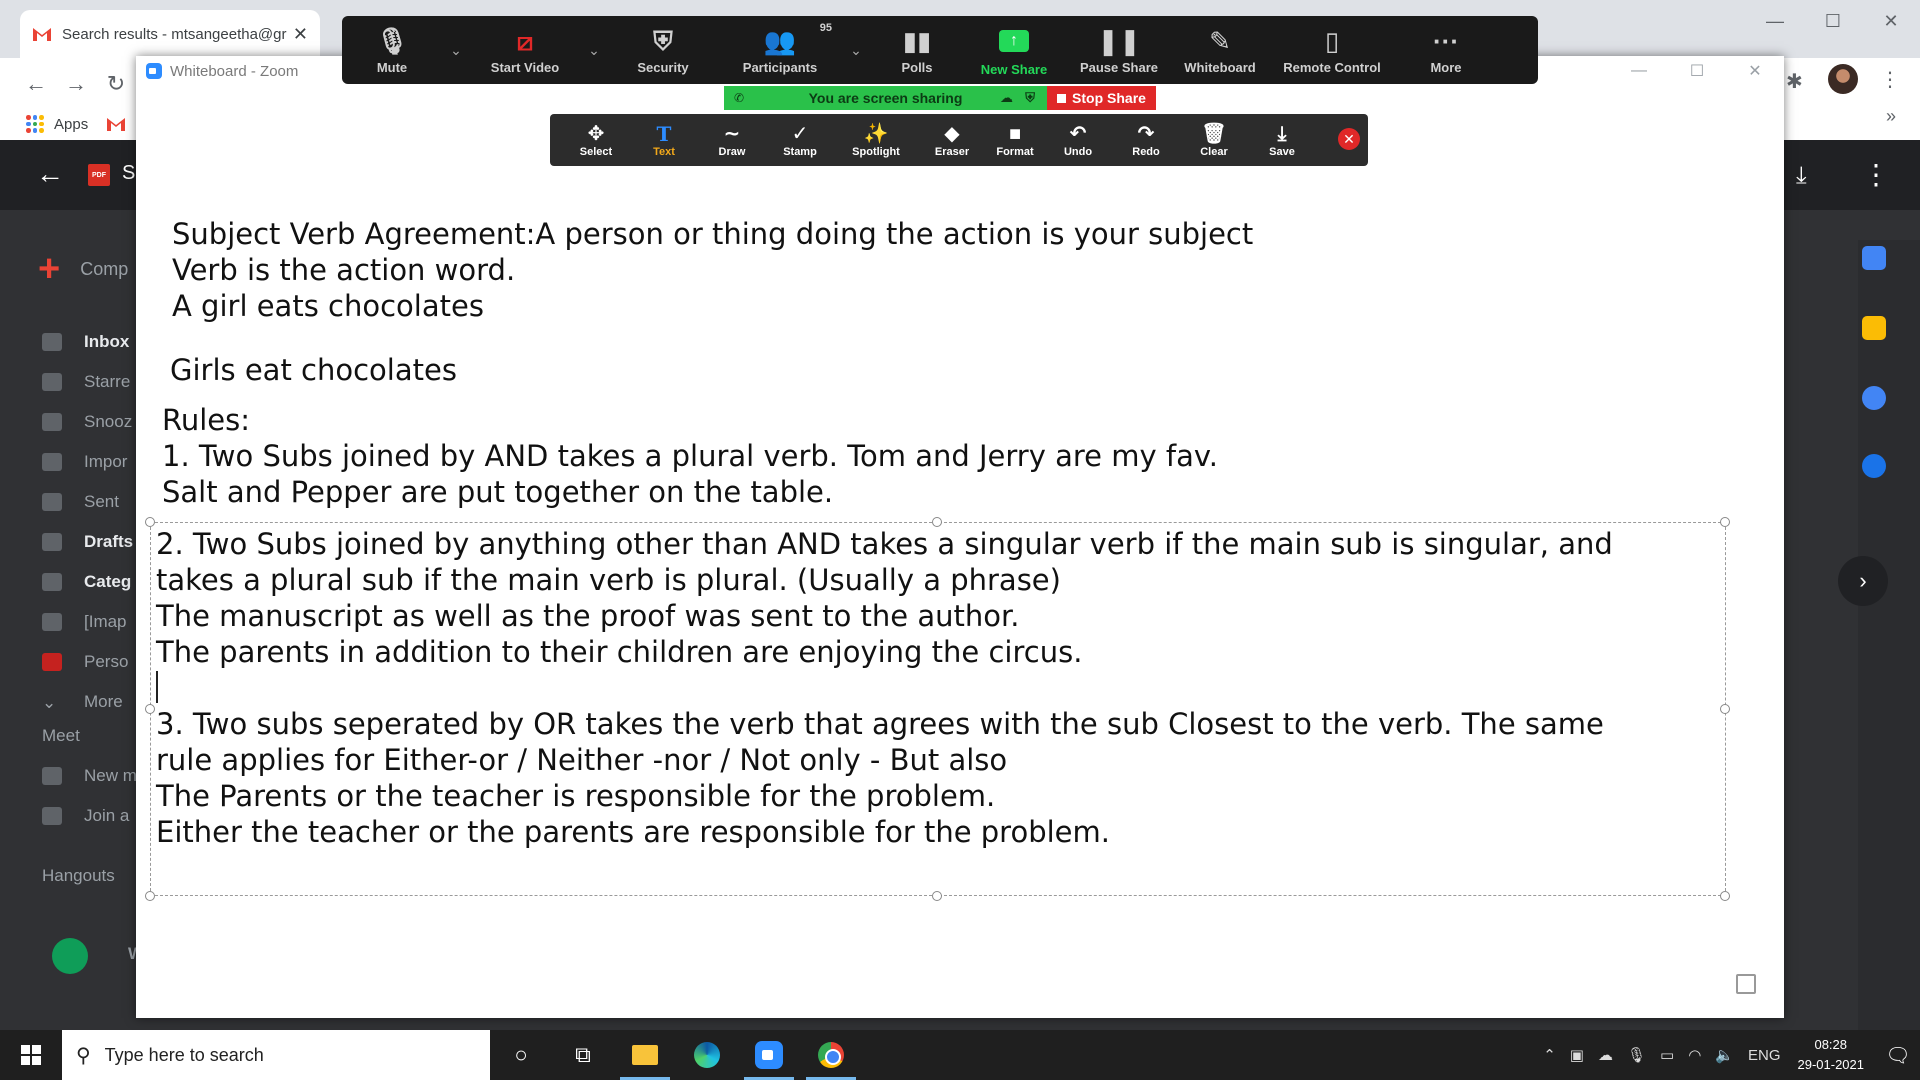 The image size is (1920, 1080). Describe the element at coordinates (664, 140) in the screenshot. I see `tool-text: T Text` at that location.